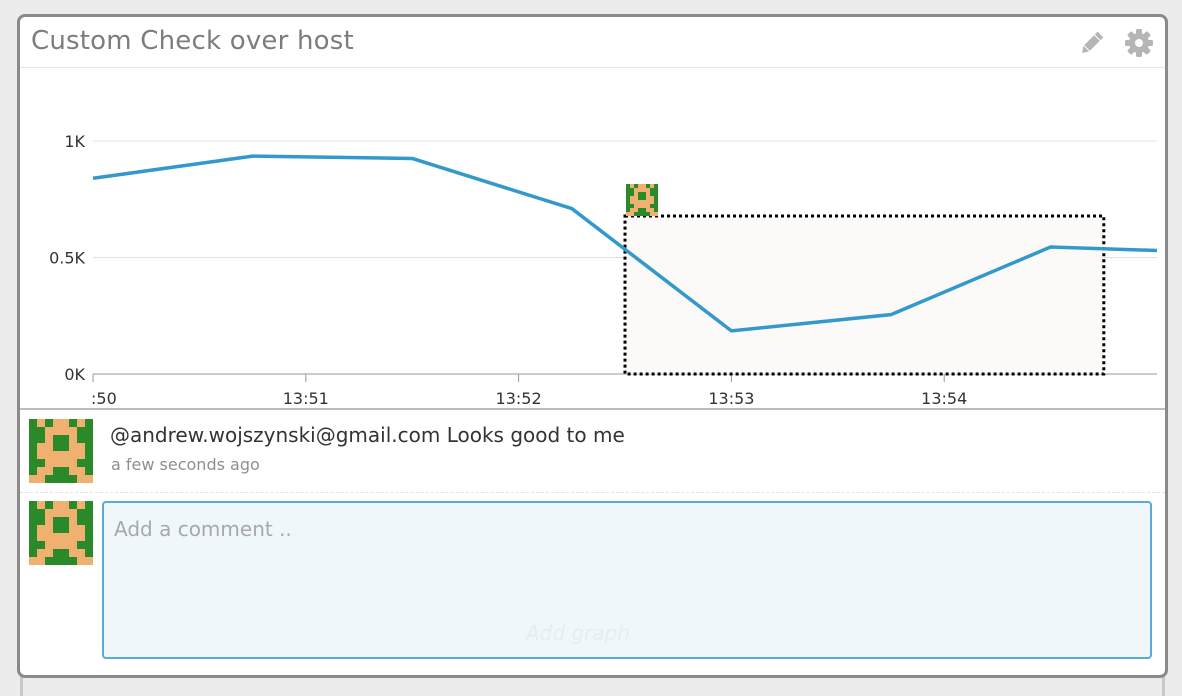  I want to click on event-marker-icon, so click(642, 200).